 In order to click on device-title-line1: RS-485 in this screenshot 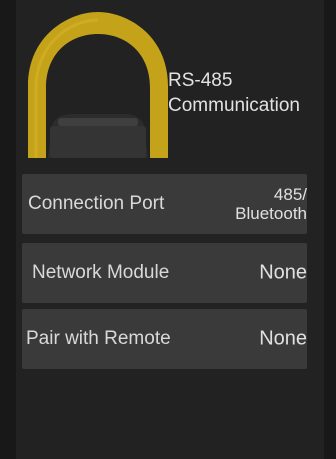, I will do `click(200, 80)`.